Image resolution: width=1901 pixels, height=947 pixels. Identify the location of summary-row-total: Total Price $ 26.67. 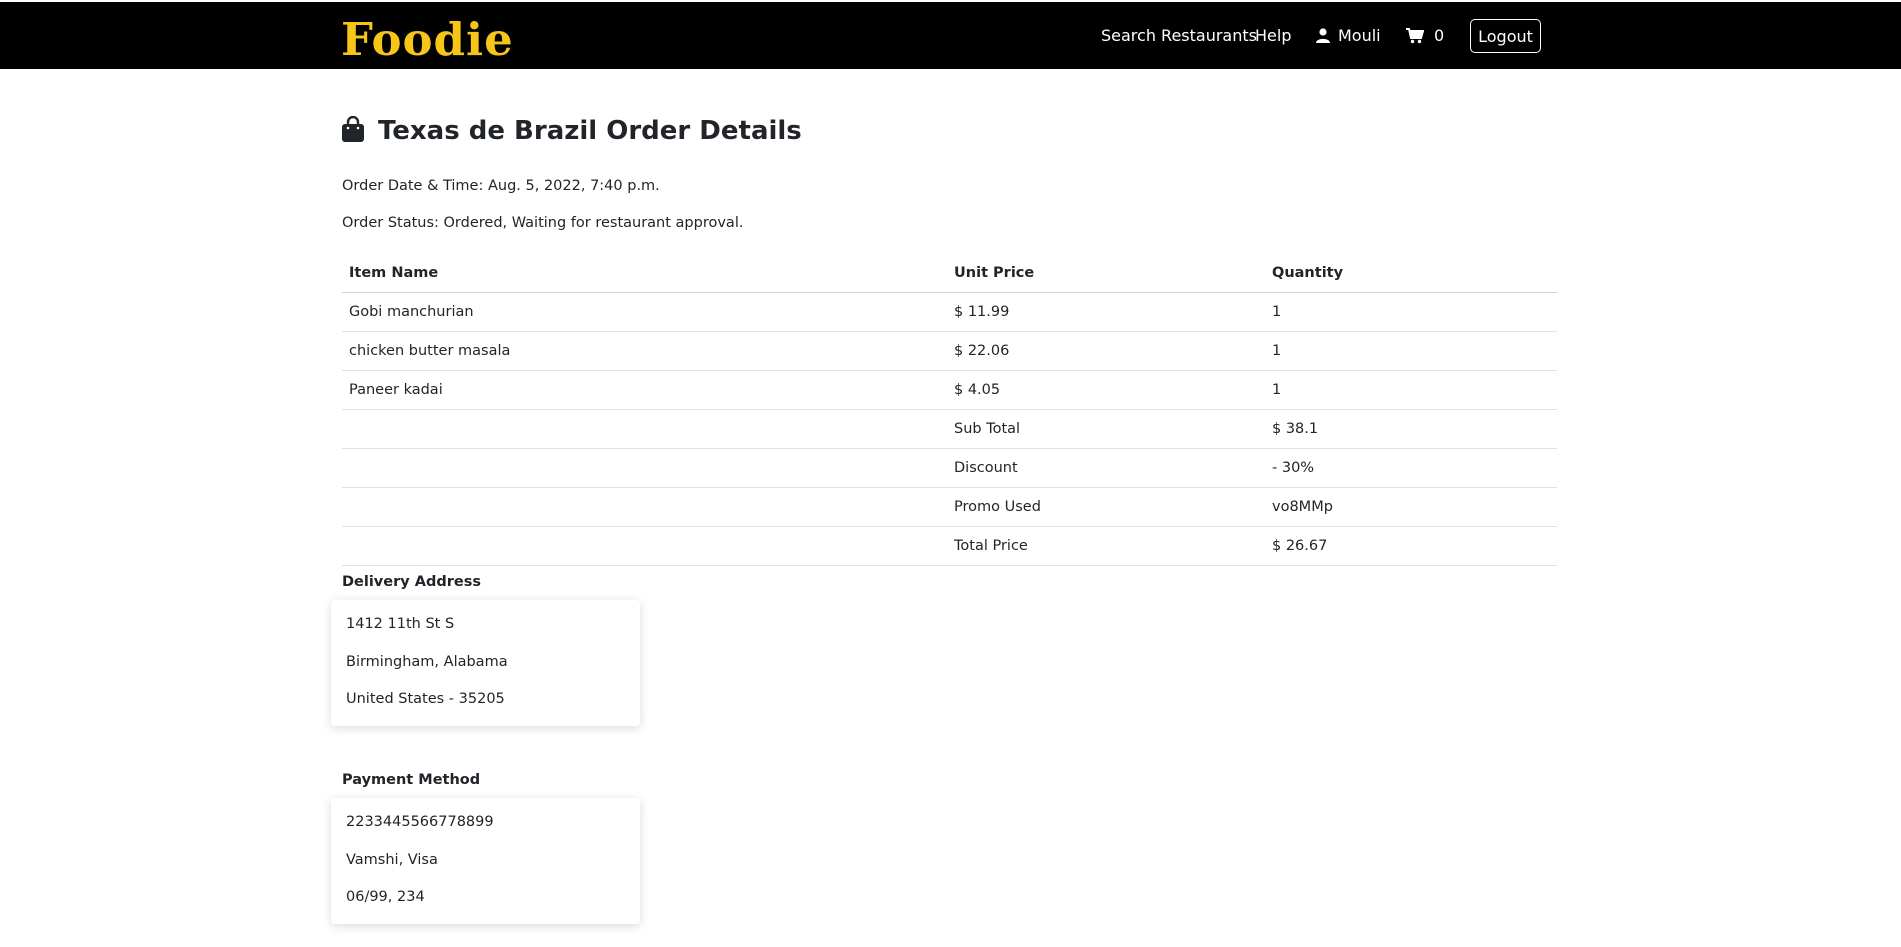
(949, 546).